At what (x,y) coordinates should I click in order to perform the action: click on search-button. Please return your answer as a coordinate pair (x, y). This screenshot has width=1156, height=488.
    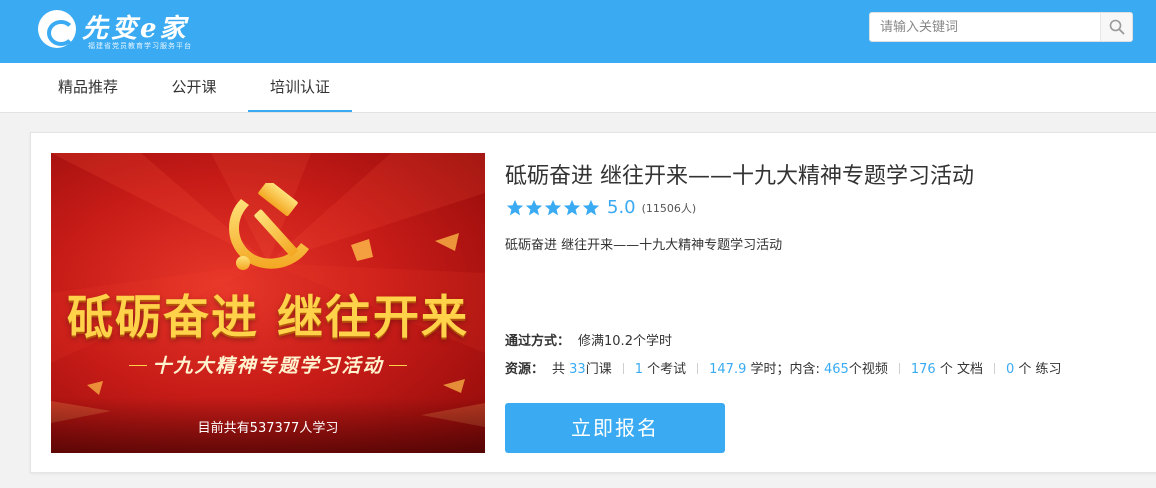
    Looking at the image, I should click on (1116, 27).